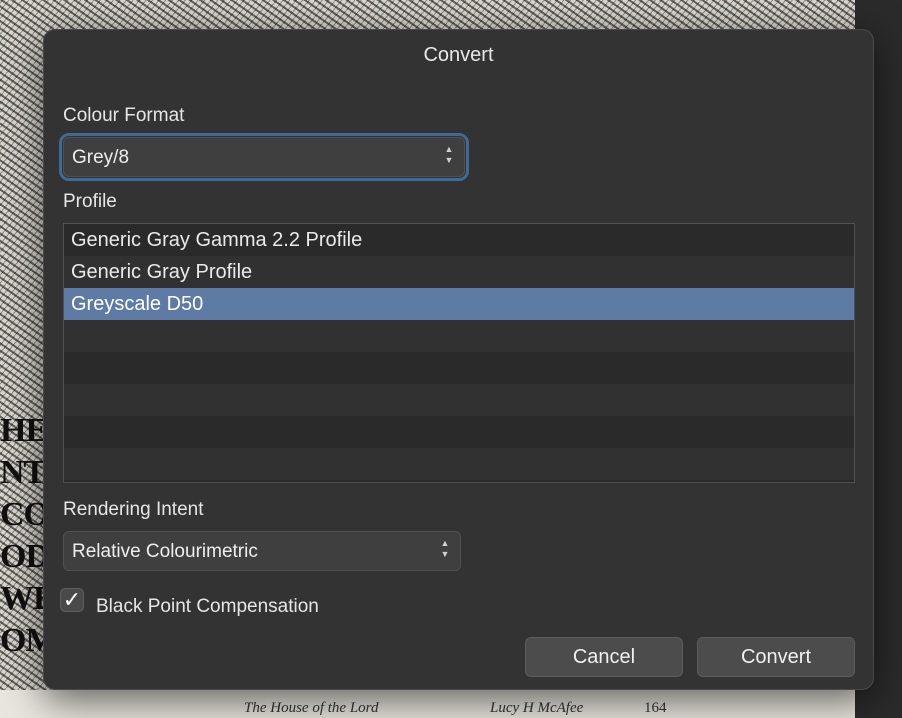 This screenshot has width=902, height=718. Describe the element at coordinates (655, 708) in the screenshot. I see `background-page-number: 164` at that location.